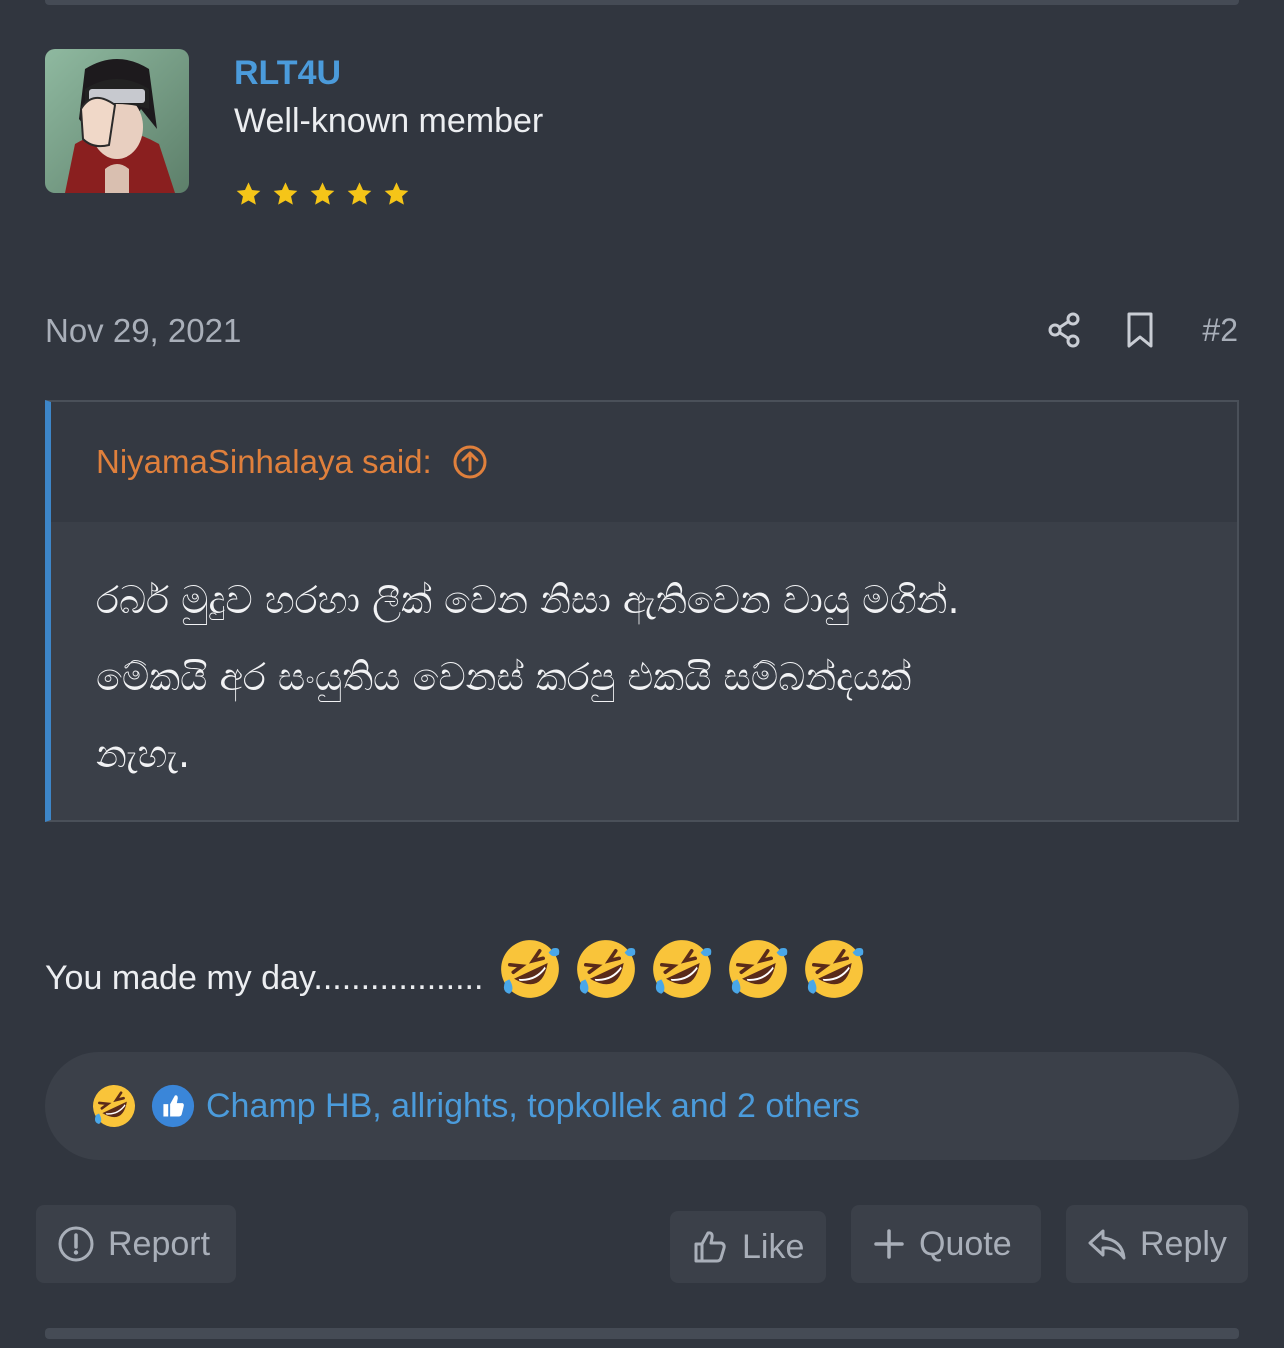 This screenshot has width=1284, height=1348. I want to click on post-date: Nov 29, 2021, so click(143, 331).